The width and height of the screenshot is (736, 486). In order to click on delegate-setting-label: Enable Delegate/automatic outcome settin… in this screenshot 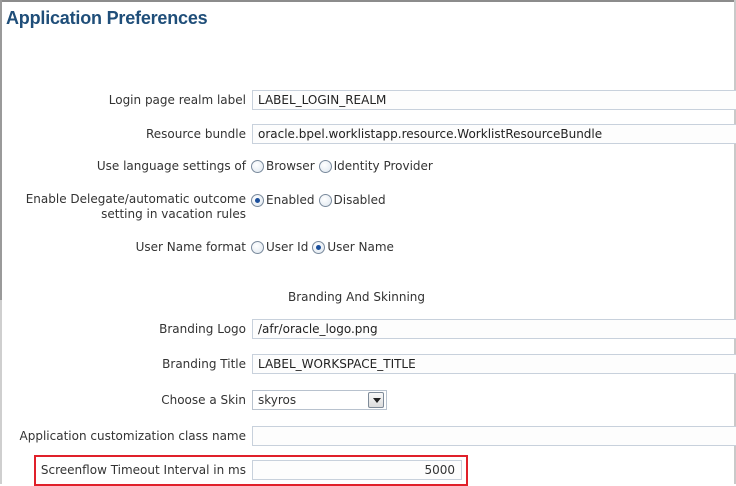, I will do `click(135, 206)`.